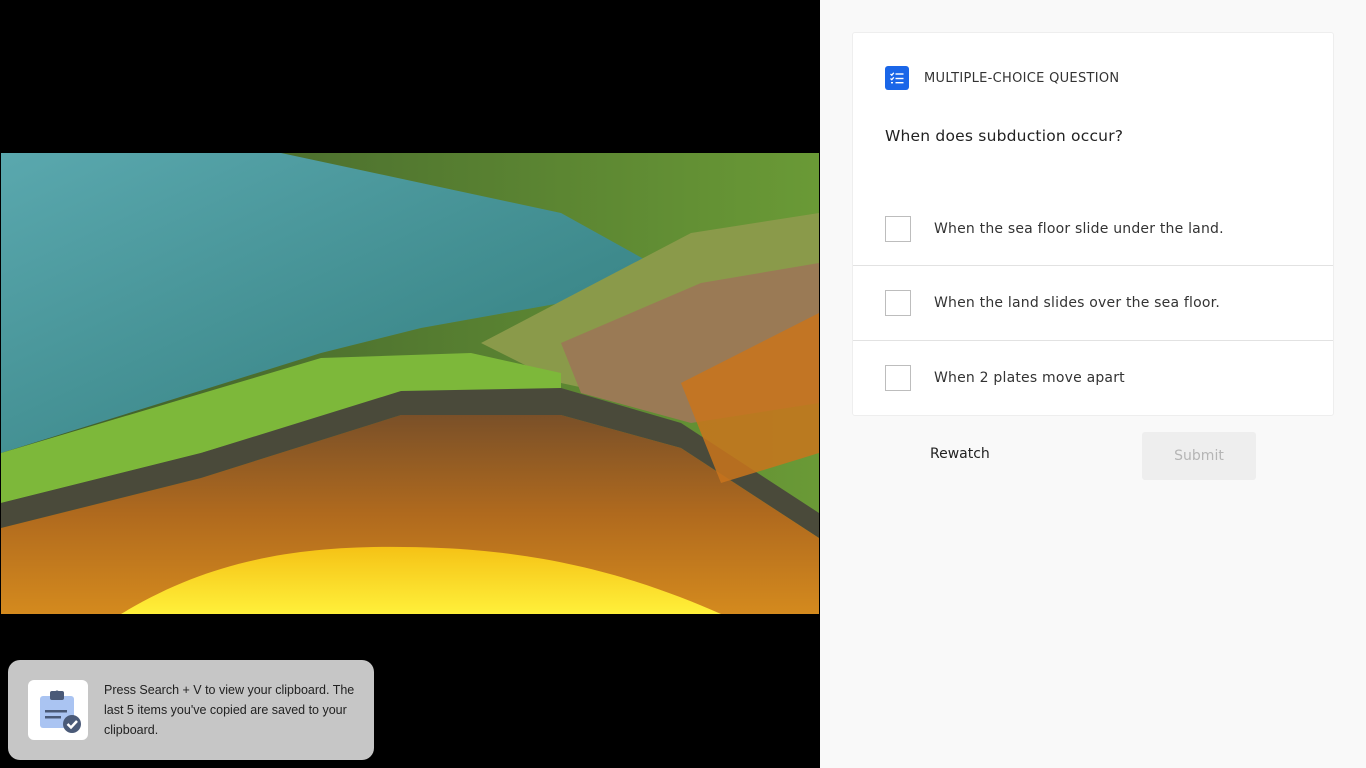 The height and width of the screenshot is (768, 1366). I want to click on answer-option-2: When the land slides over the sea floor., so click(1093, 302).